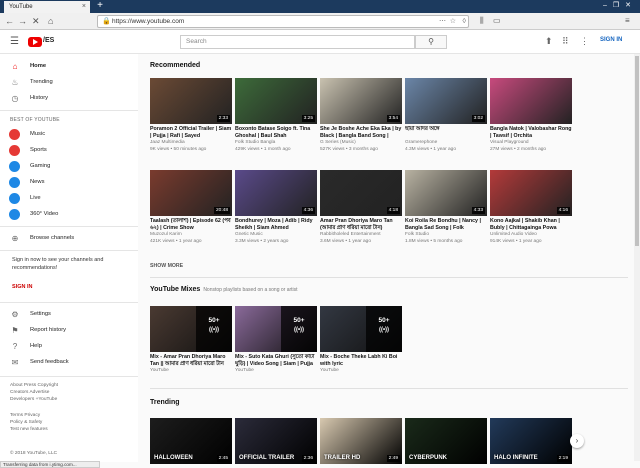  I want to click on forward-icon: →, so click(22, 21).